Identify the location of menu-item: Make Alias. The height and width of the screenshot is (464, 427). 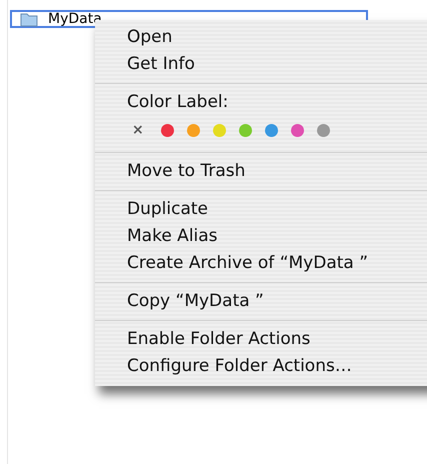
(261, 236).